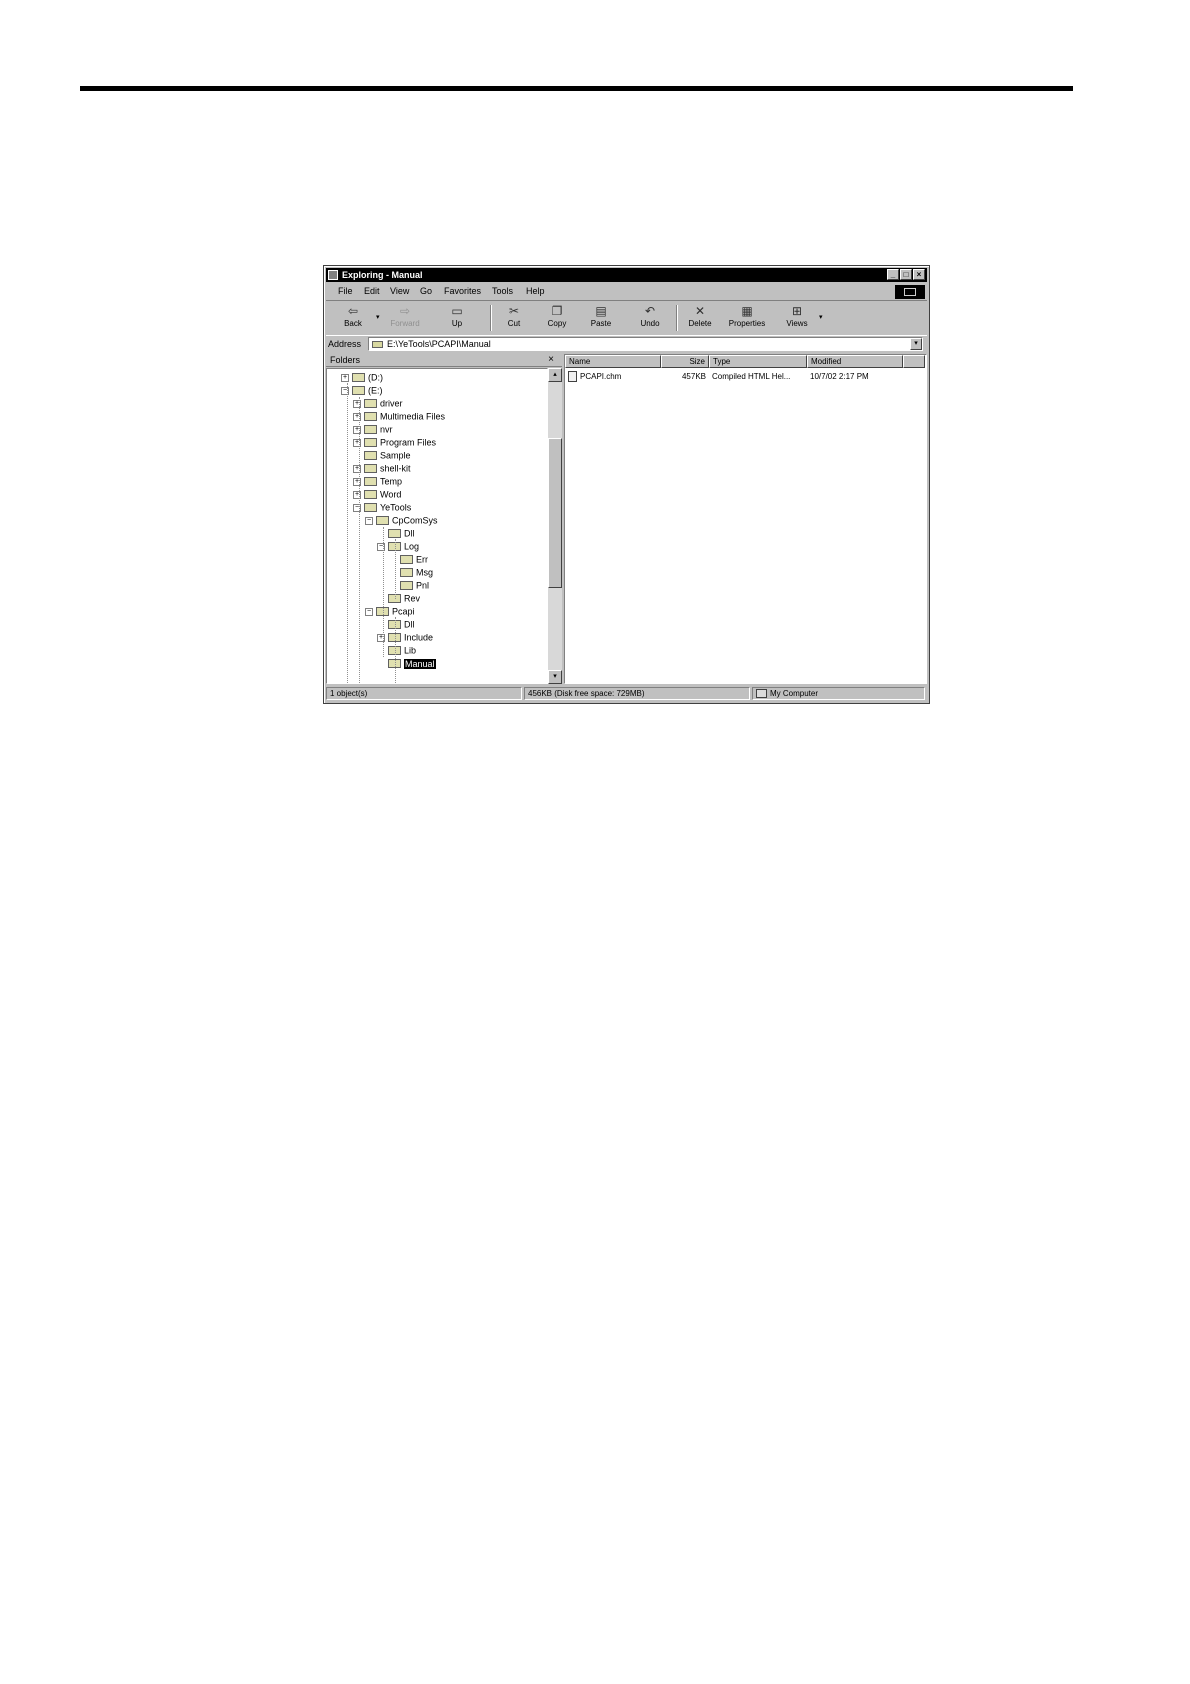  Describe the element at coordinates (401, 520) in the screenshot. I see `tree-item: − CpComSys` at that location.